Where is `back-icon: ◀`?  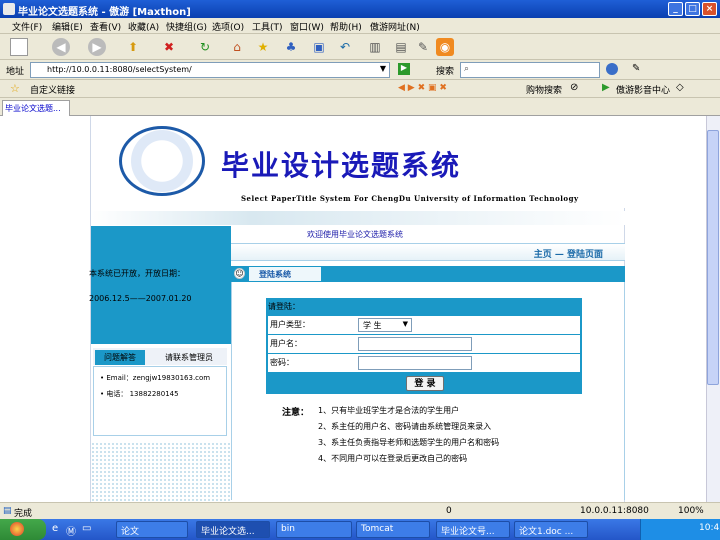 back-icon: ◀ is located at coordinates (61, 47).